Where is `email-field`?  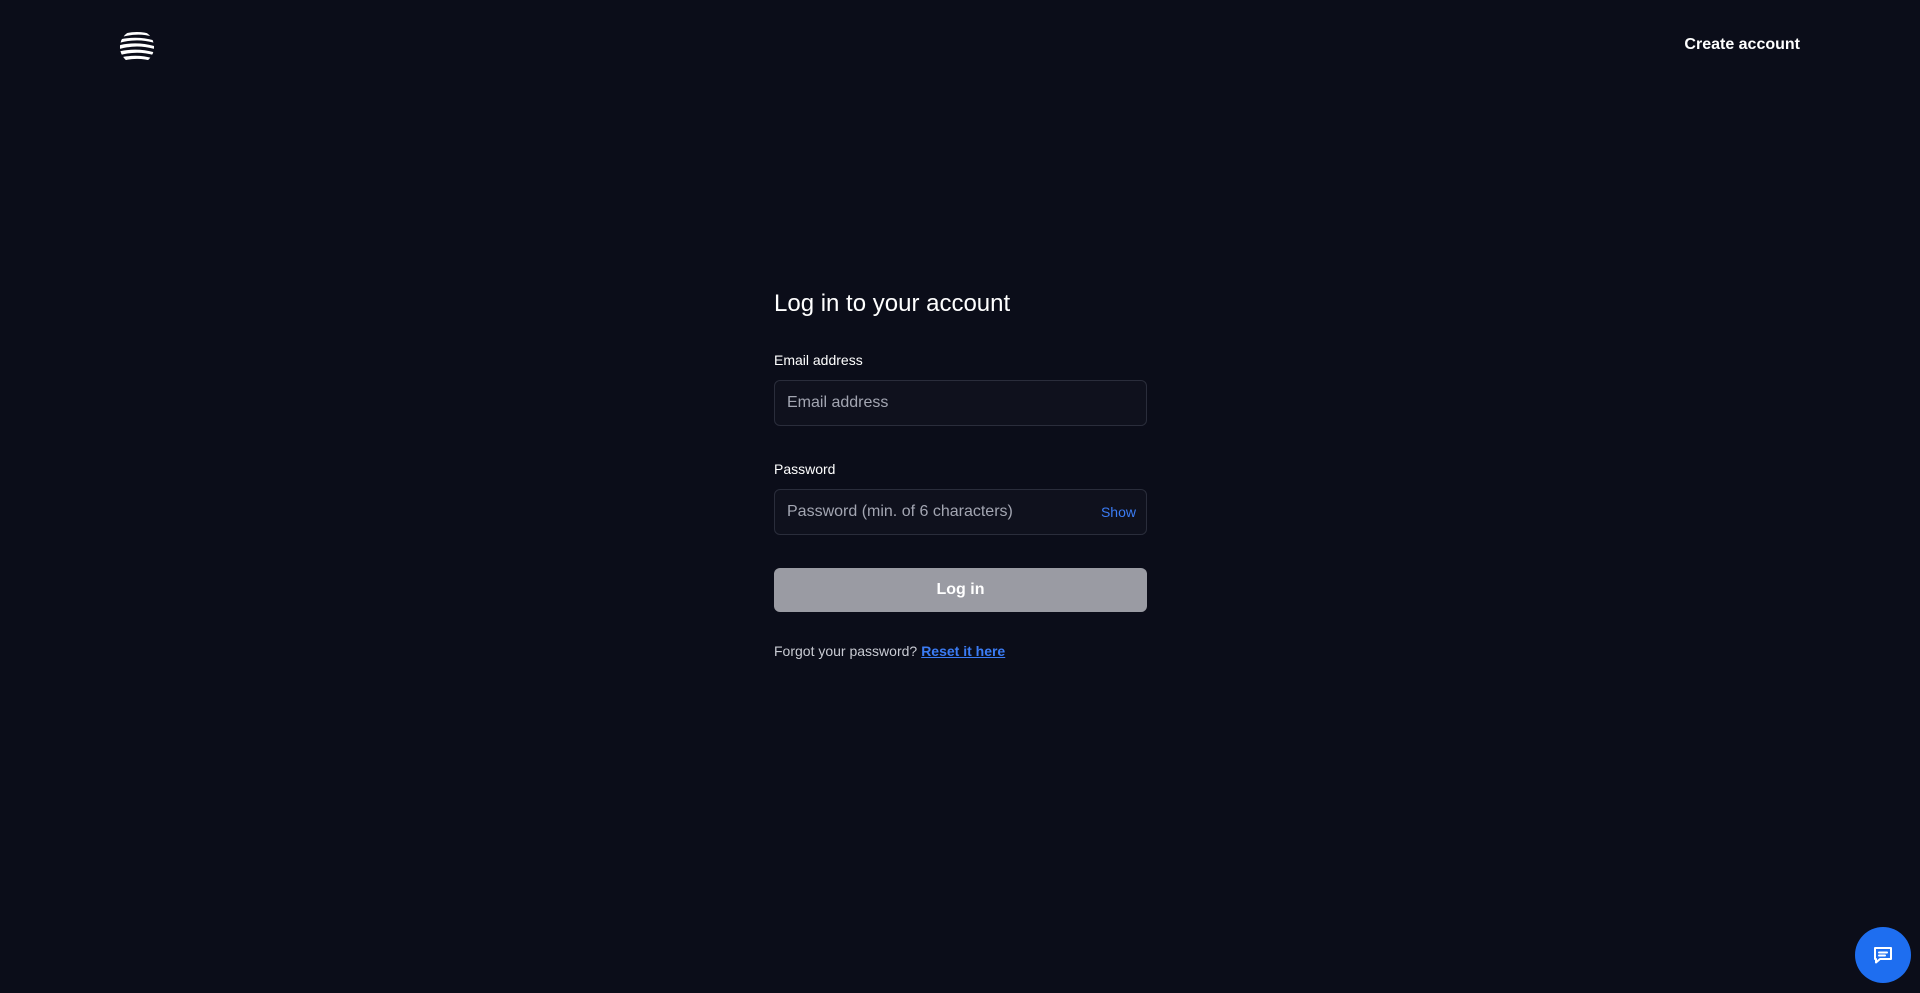
email-field is located at coordinates (960, 403).